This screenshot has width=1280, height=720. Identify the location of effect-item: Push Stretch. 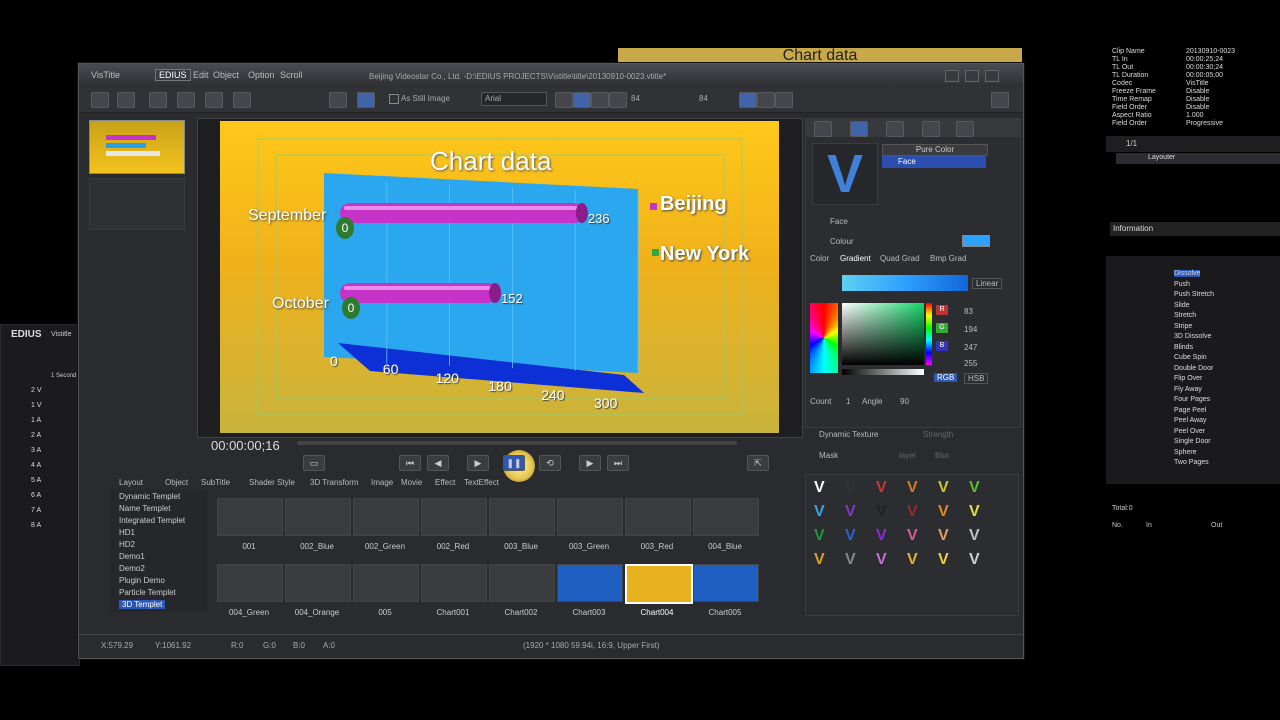
(1194, 294).